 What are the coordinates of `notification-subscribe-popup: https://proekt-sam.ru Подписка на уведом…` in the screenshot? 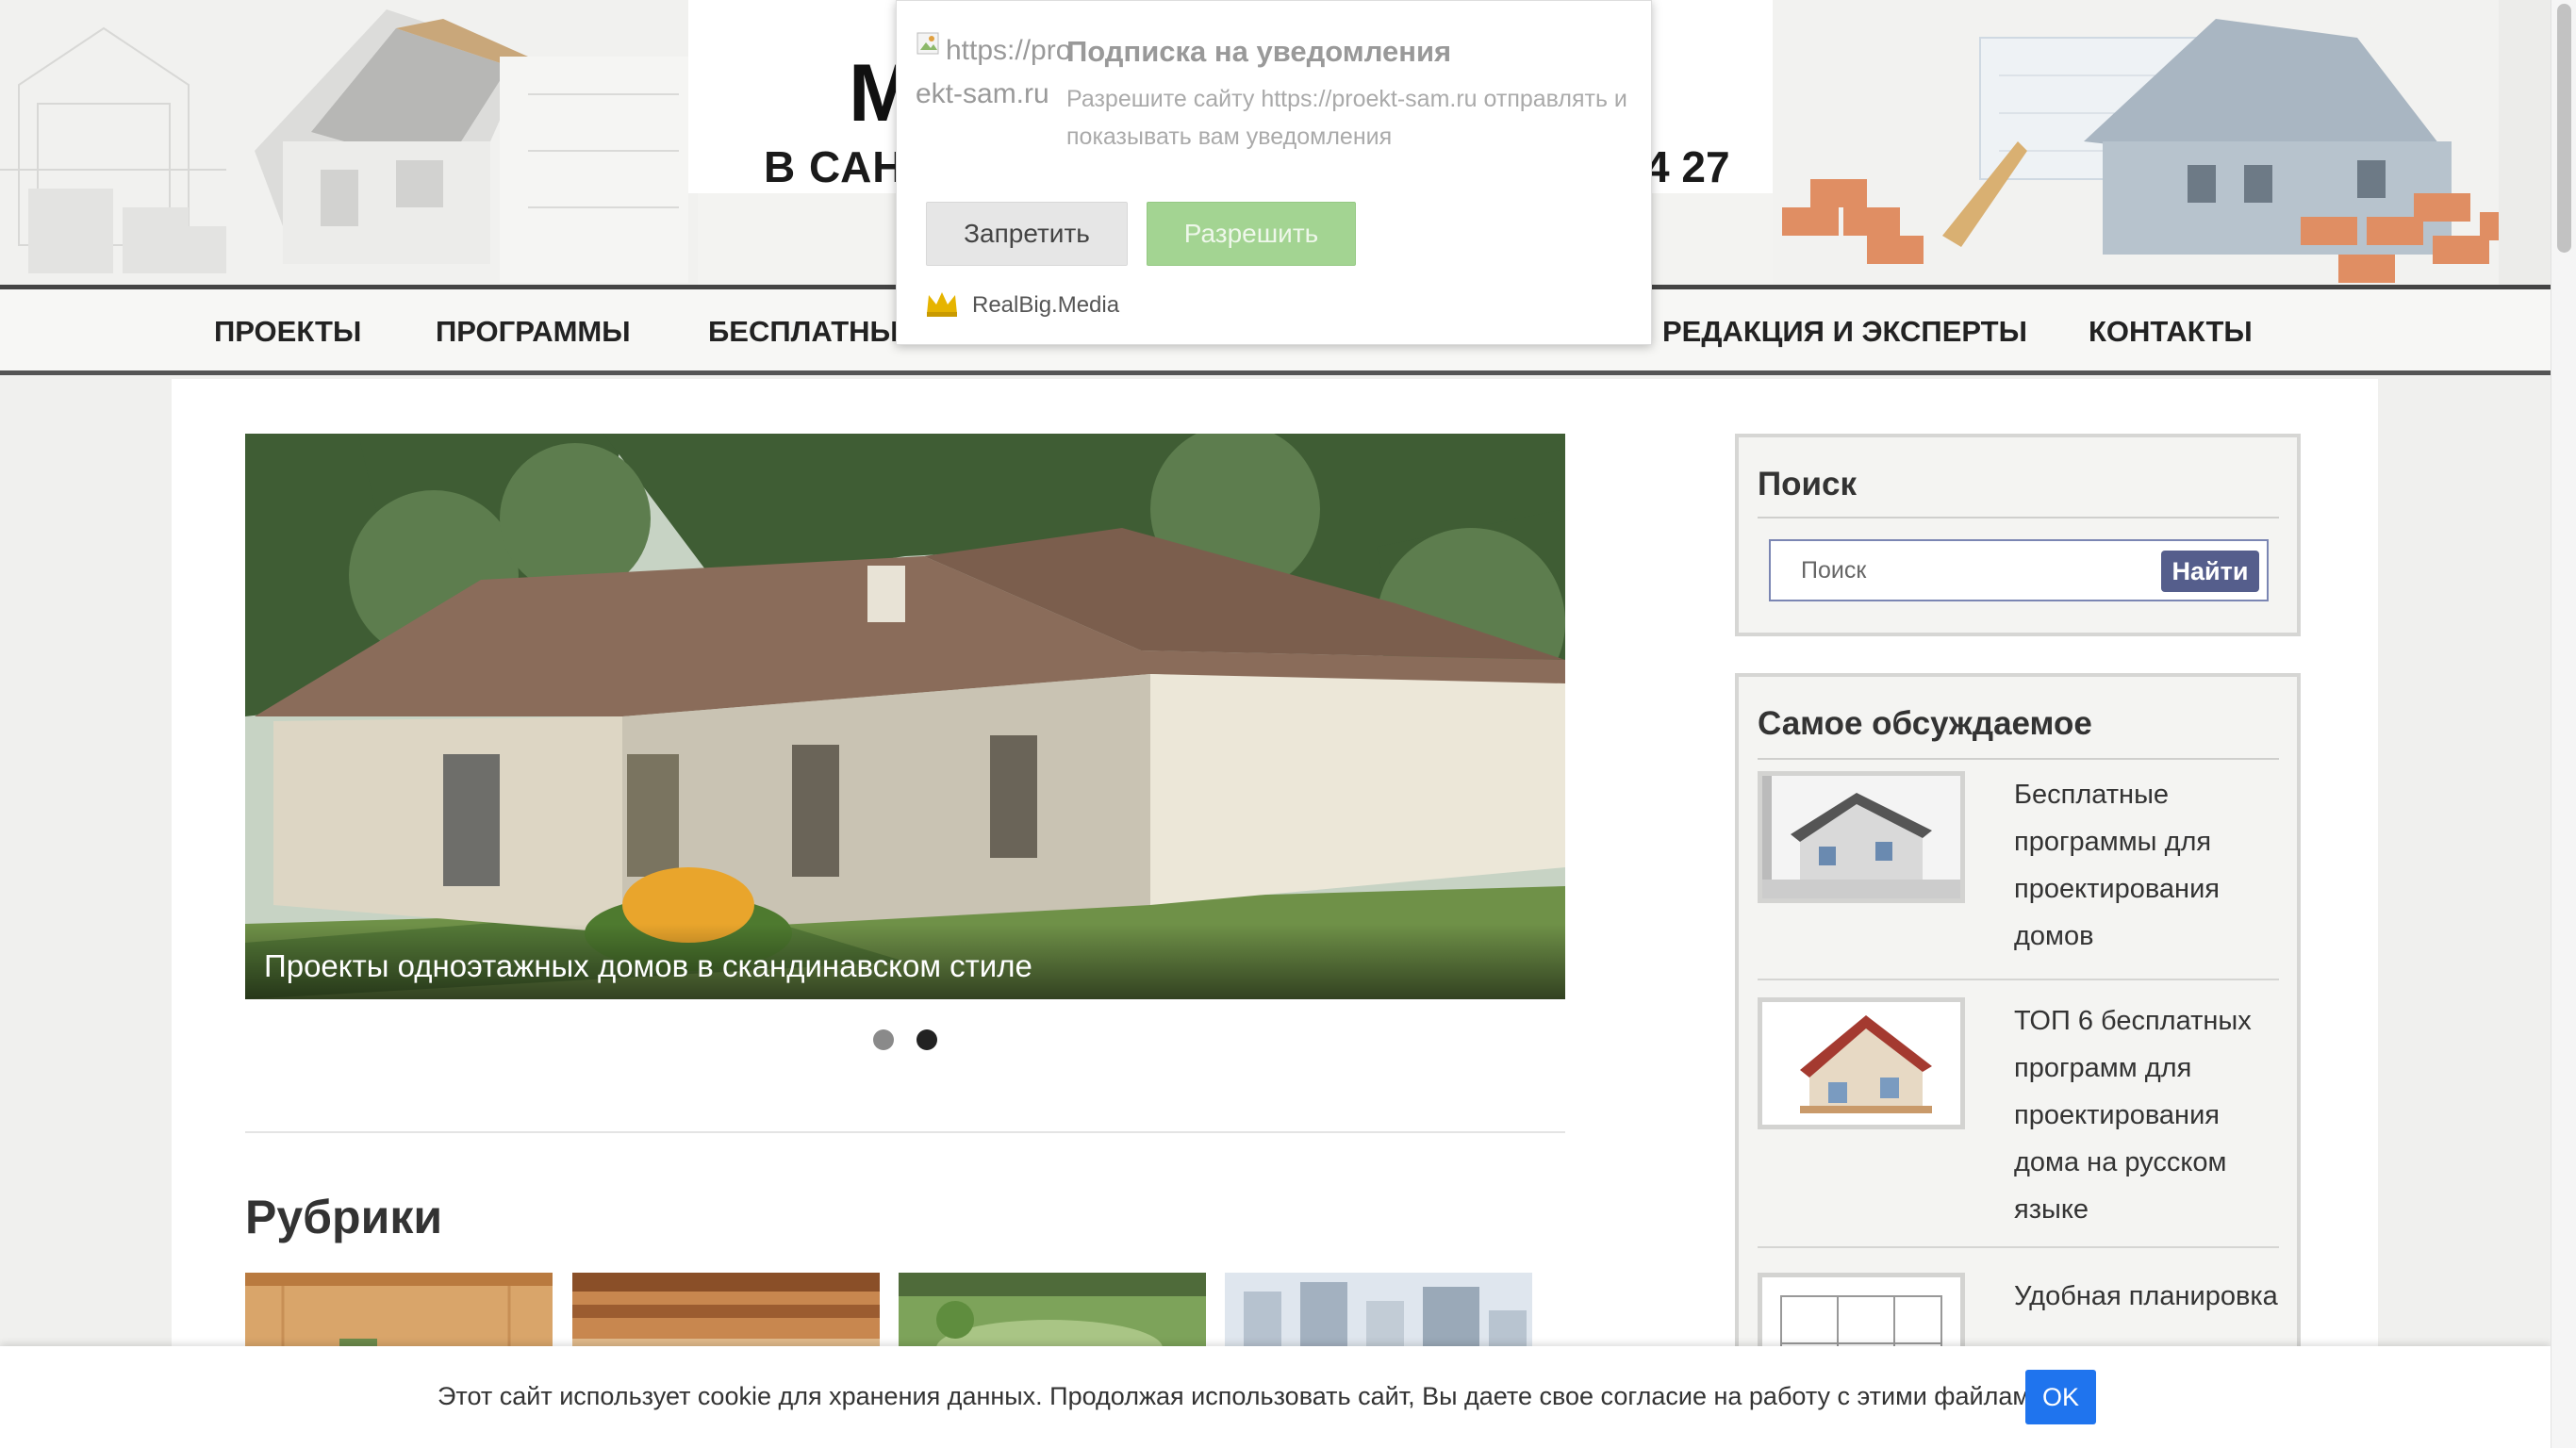 It's located at (1274, 172).